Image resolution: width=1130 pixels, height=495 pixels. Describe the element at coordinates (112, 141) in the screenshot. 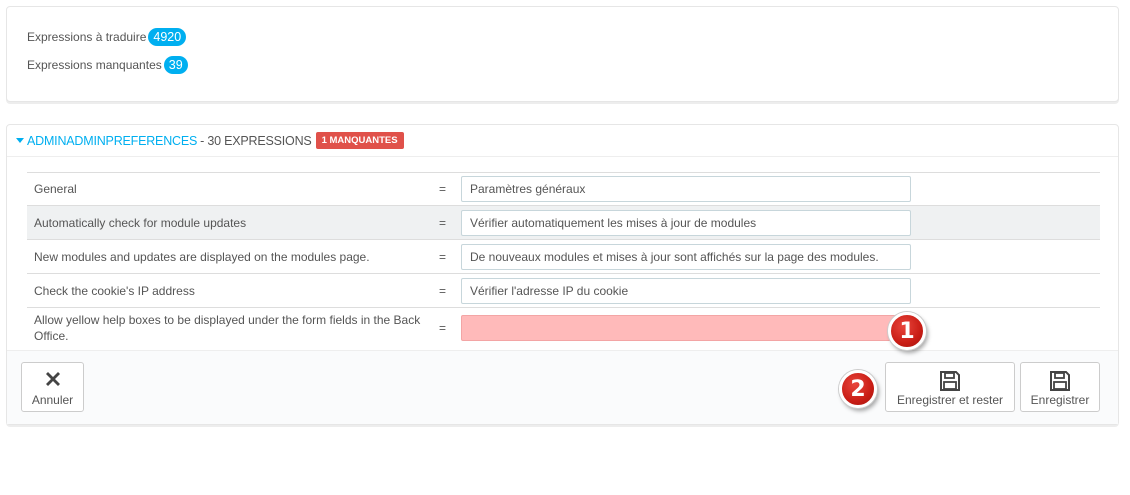

I see `section-toggle-link: ADMINADMINPREFERENCES` at that location.